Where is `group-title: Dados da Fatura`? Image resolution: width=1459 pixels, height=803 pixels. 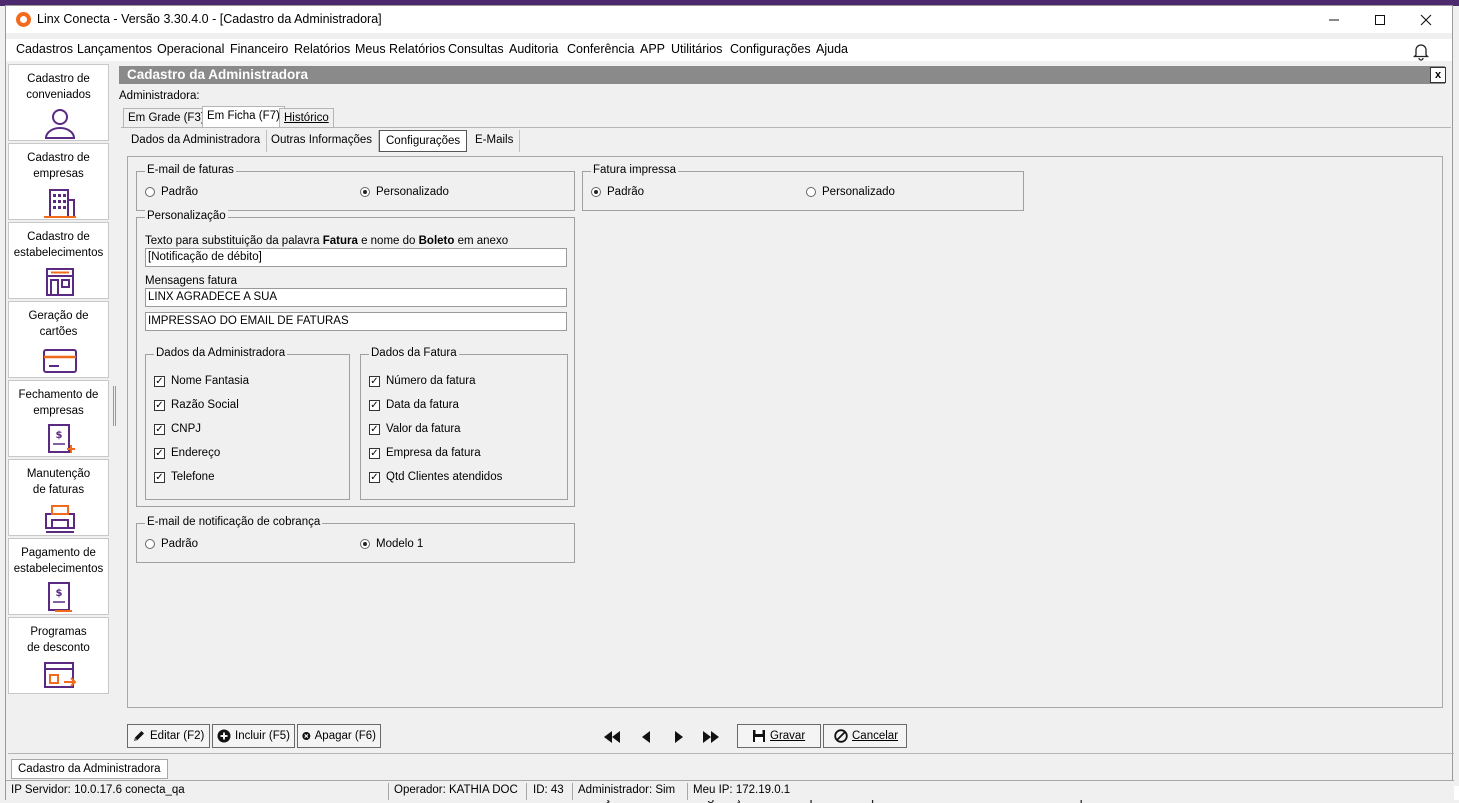 group-title: Dados da Fatura is located at coordinates (414, 353).